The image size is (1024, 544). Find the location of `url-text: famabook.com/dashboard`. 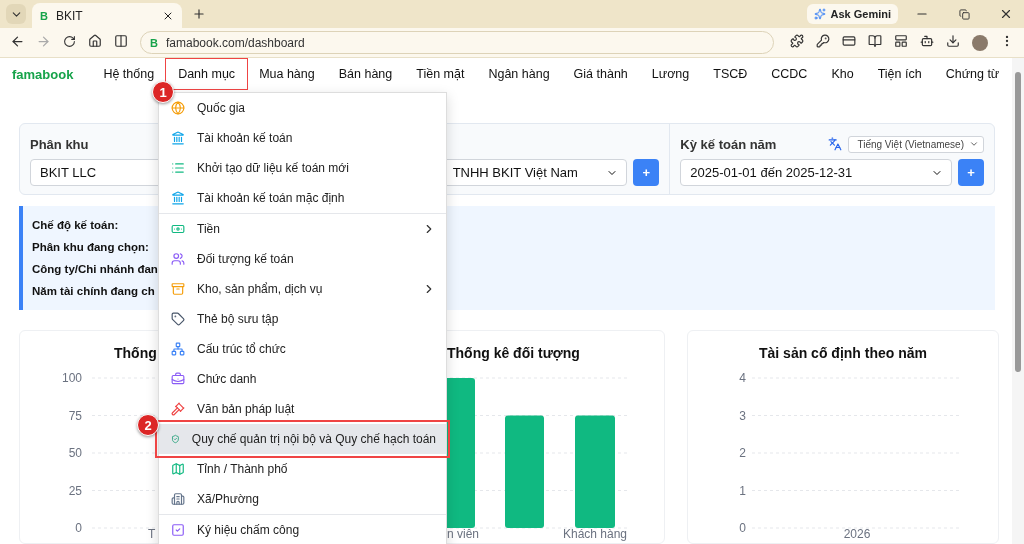

url-text: famabook.com/dashboard is located at coordinates (235, 42).